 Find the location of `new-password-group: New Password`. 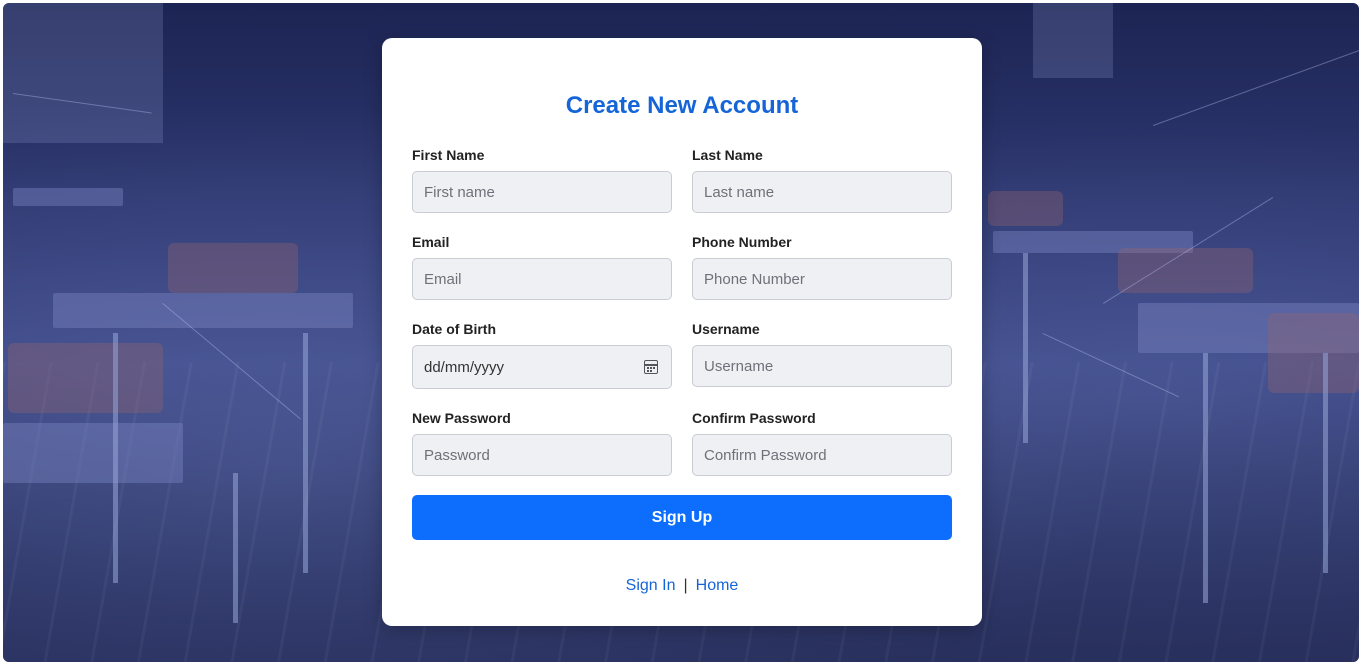

new-password-group: New Password is located at coordinates (542, 443).